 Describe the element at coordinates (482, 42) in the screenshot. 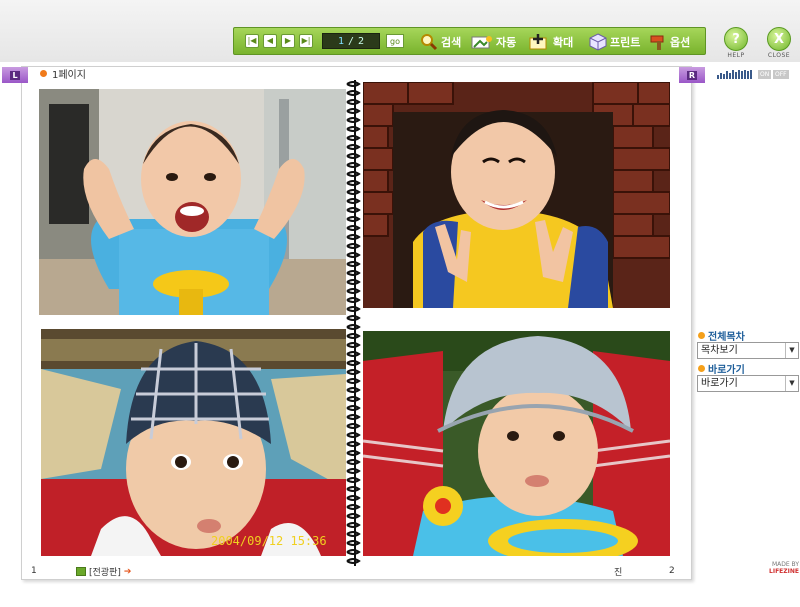

I see `auto-icon` at that location.